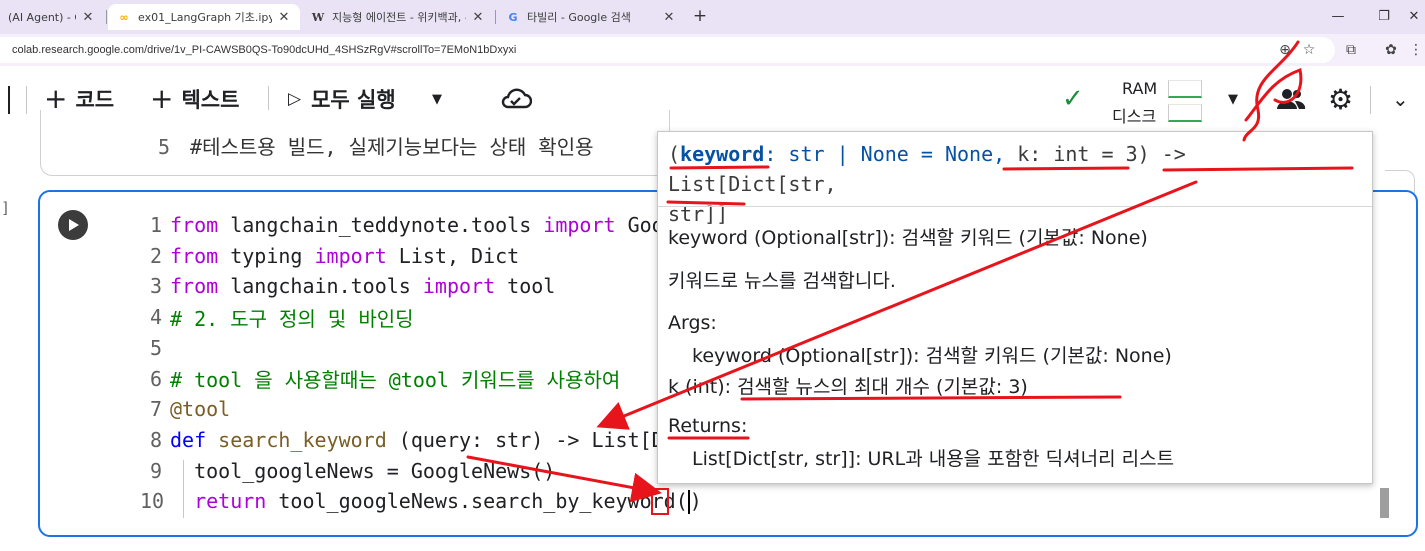 The width and height of the screenshot is (1425, 551). Describe the element at coordinates (362, 471) in the screenshot. I see `code-text: tool_googleNews = GoogleNews()` at that location.